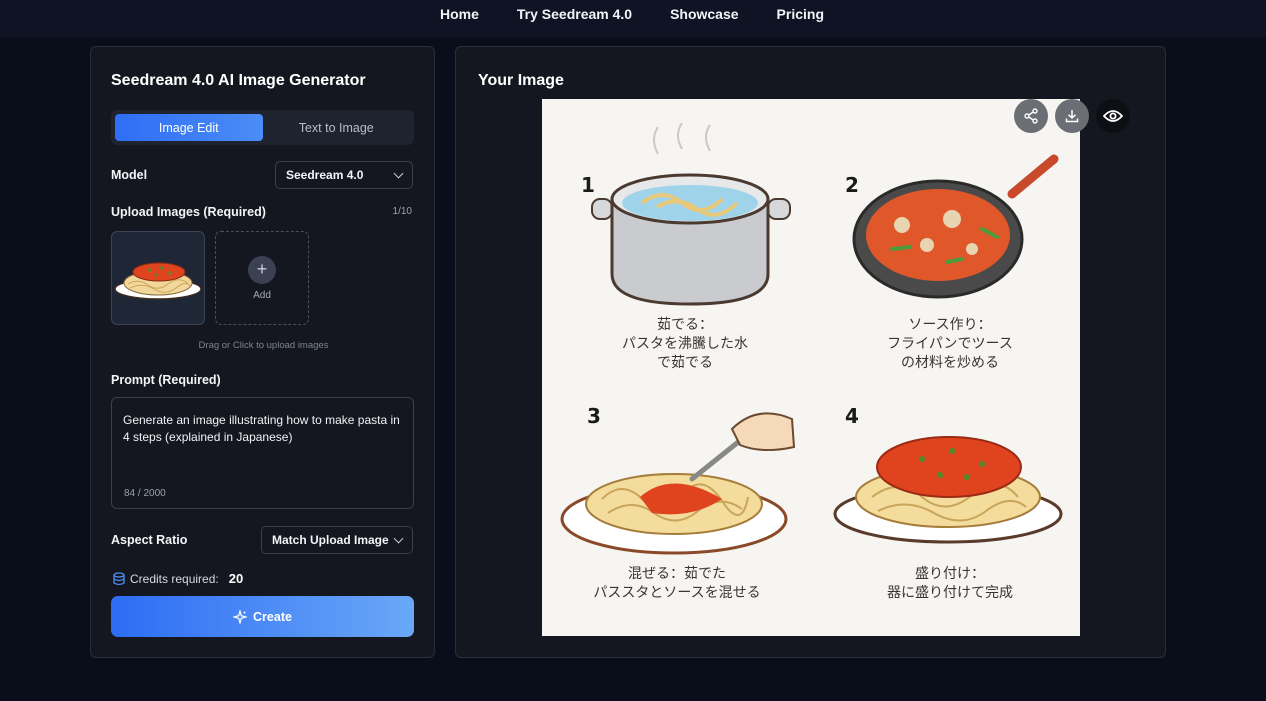  I want to click on top-nav: Home Try Seedream 4.0 Showcase Pricing, so click(633, 18).